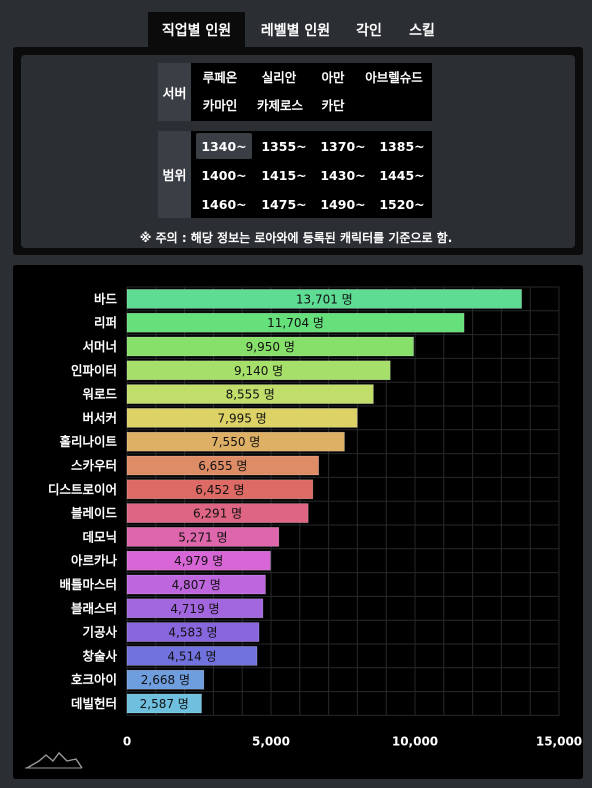 The image size is (592, 788). I want to click on x-tick-label: 10,000, so click(415, 741).